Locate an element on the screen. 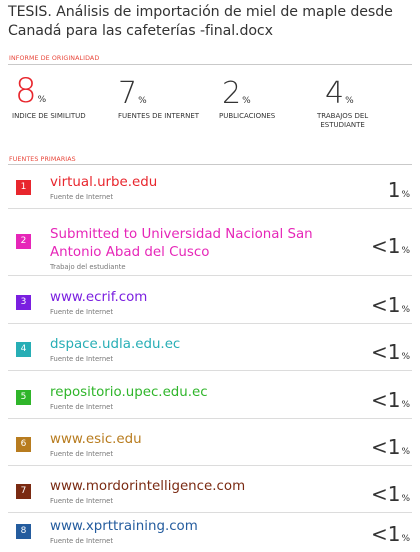 The height and width of the screenshot is (552, 420). source-number-badge: 7 is located at coordinates (23, 491).